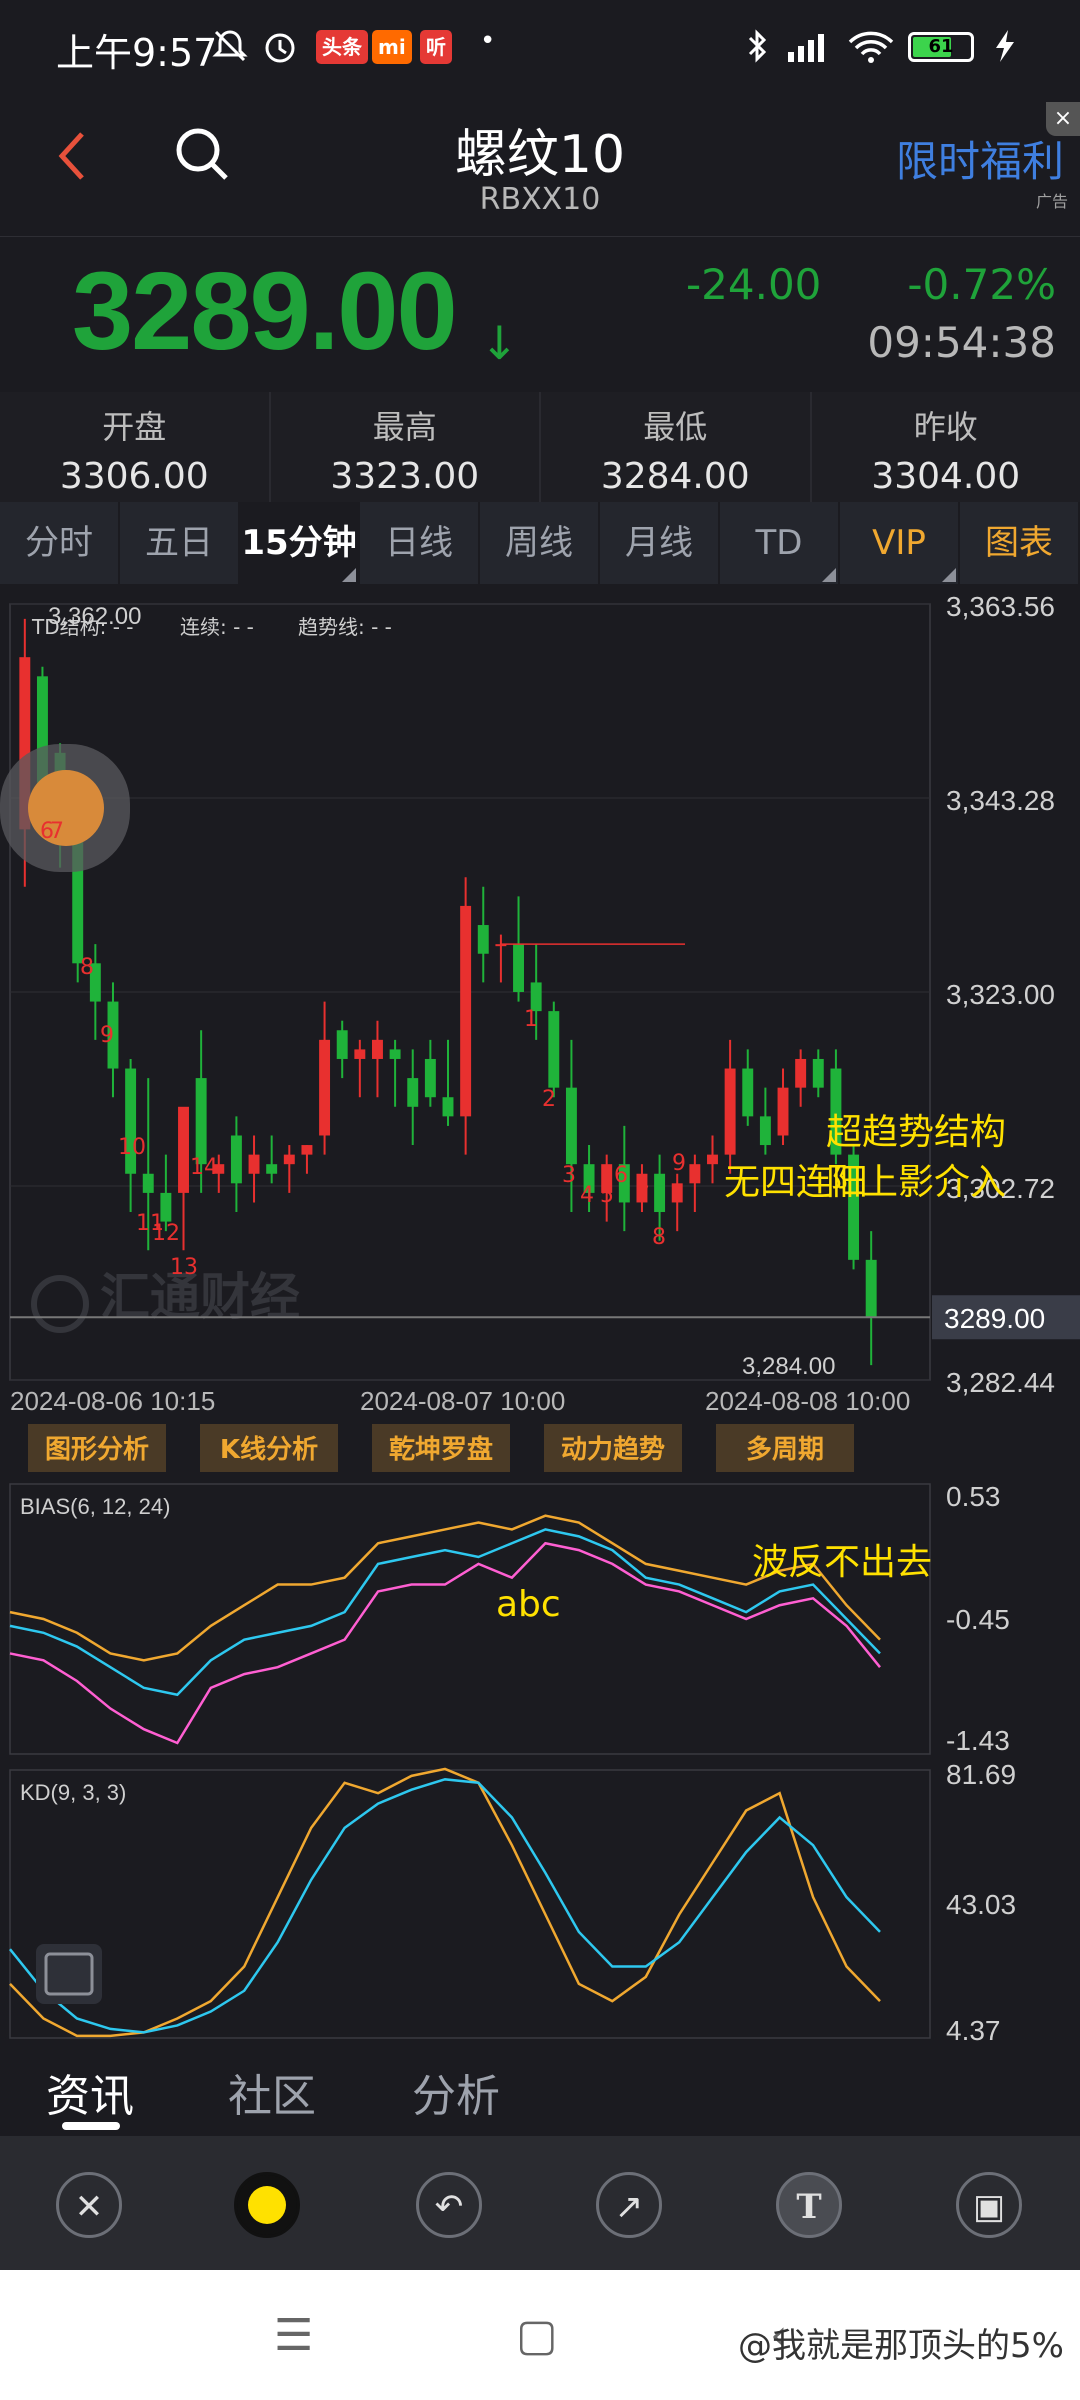 This screenshot has width=1080, height=2400. Describe the element at coordinates (981, 1774) in the screenshot. I see `kd-y-tick: 81.69` at that location.